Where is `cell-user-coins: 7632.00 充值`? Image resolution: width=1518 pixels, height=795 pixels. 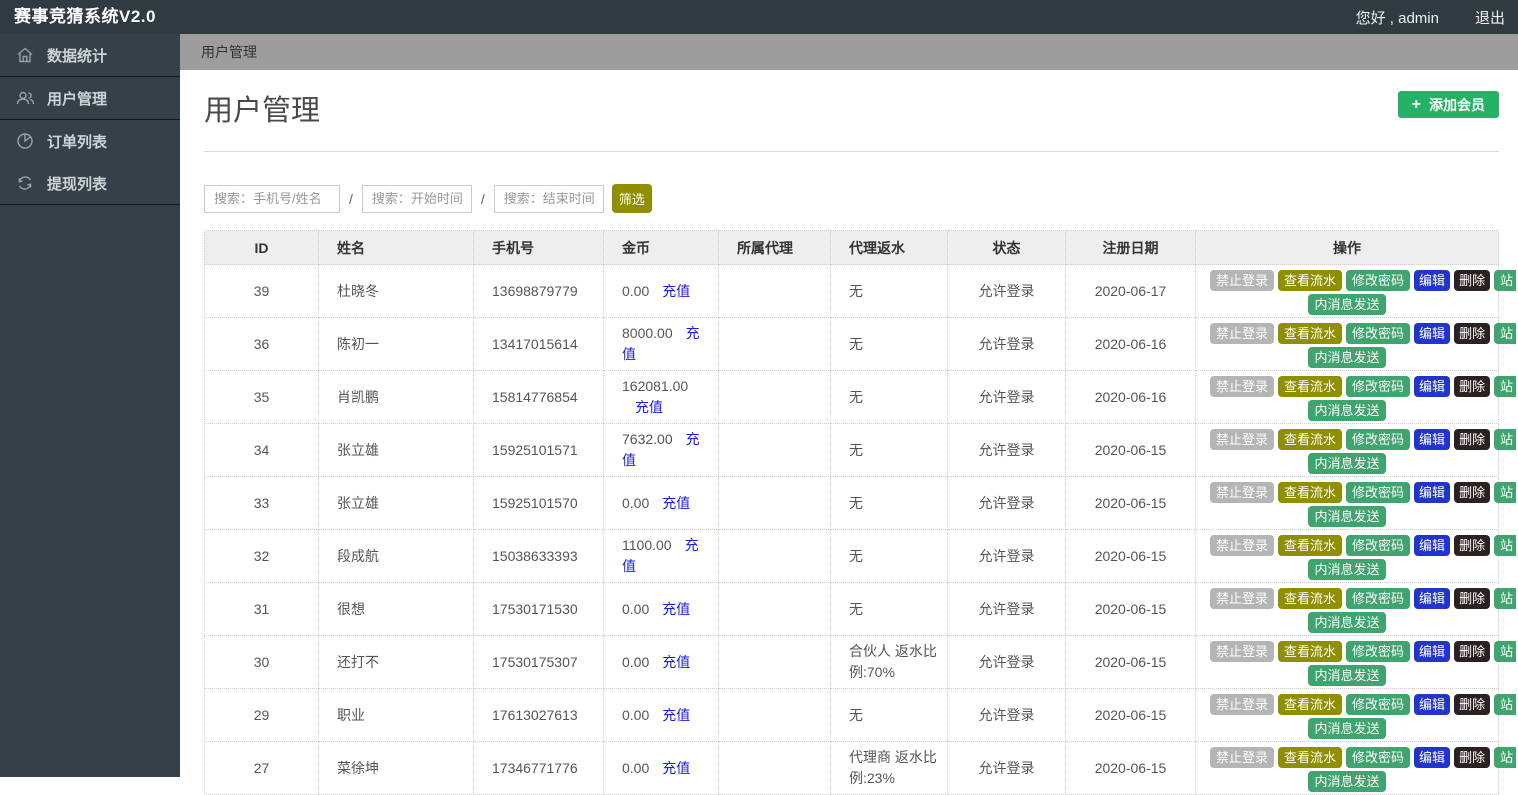
cell-user-coins: 7632.00 充值 is located at coordinates (661, 450).